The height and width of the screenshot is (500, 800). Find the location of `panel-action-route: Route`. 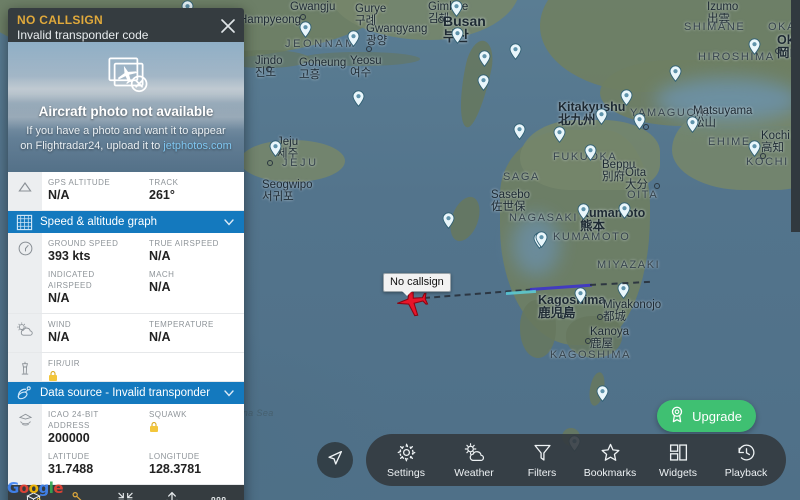

panel-action-route: Route is located at coordinates (80, 494).